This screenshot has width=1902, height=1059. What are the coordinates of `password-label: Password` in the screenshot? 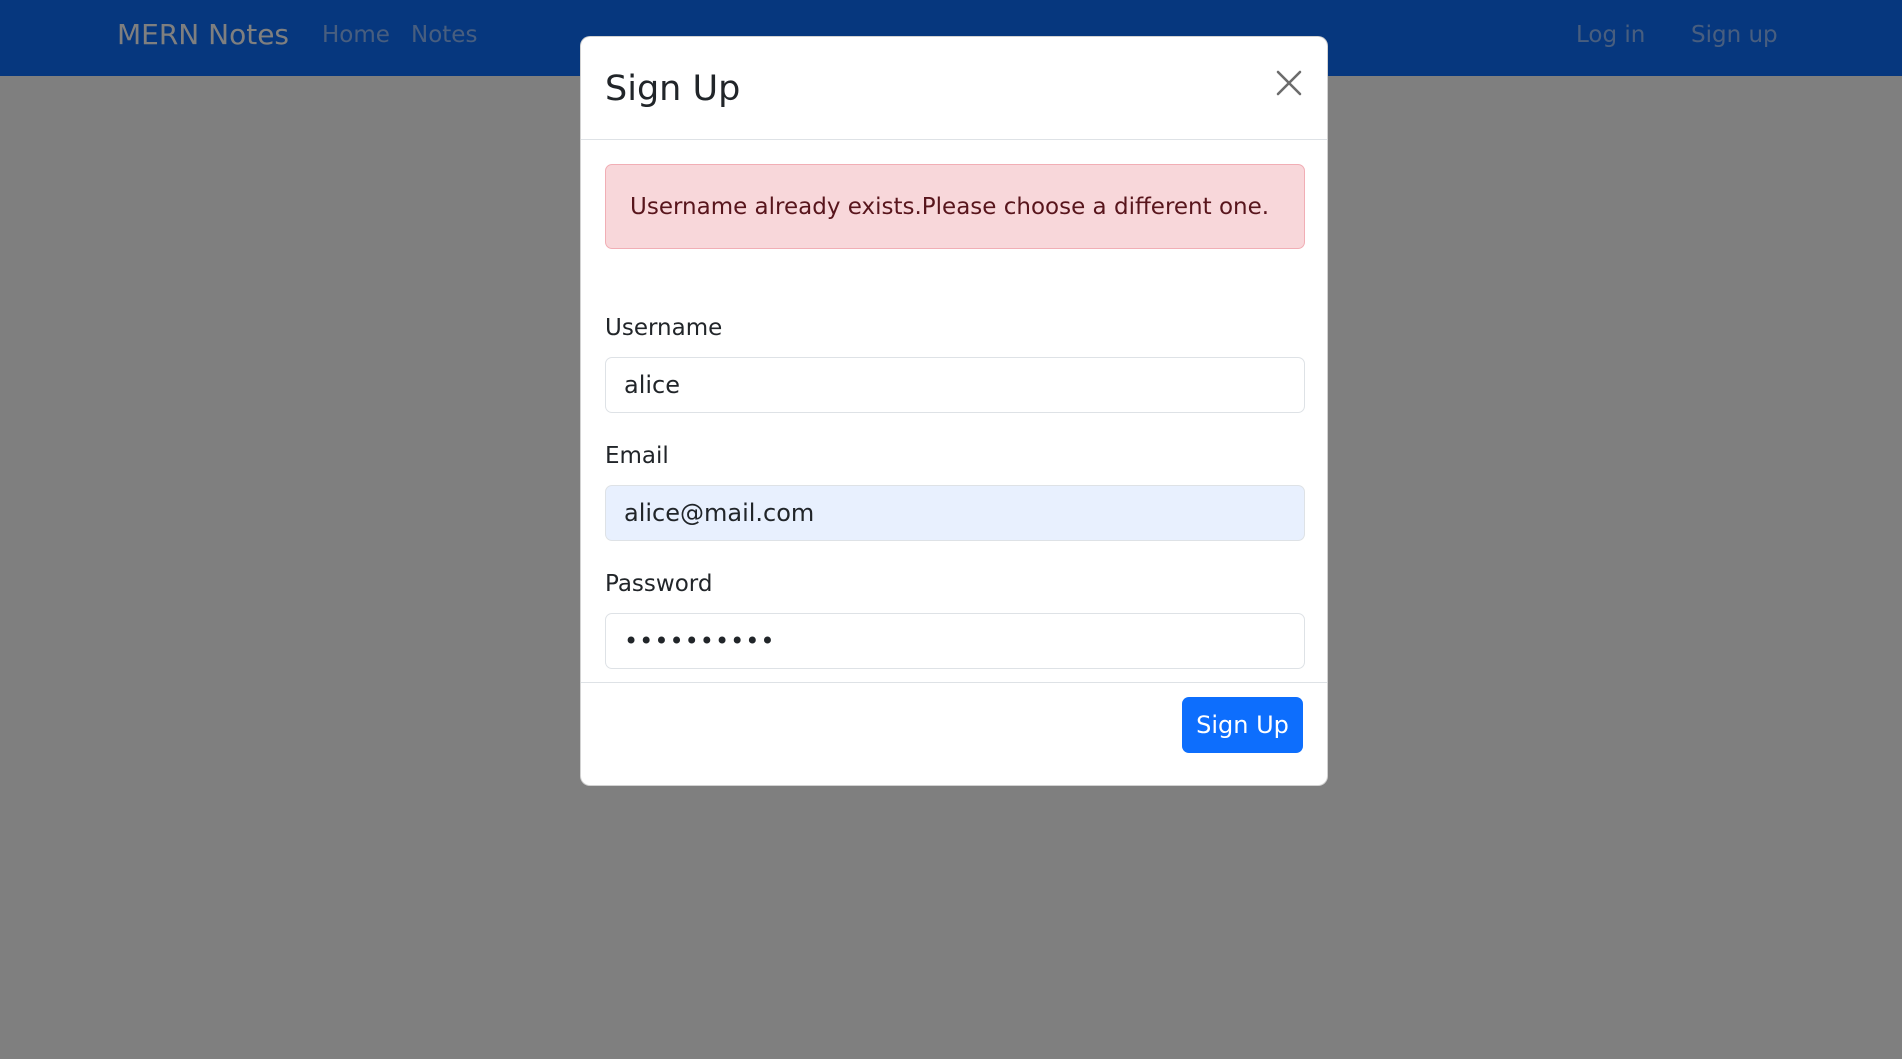 It's located at (659, 584).